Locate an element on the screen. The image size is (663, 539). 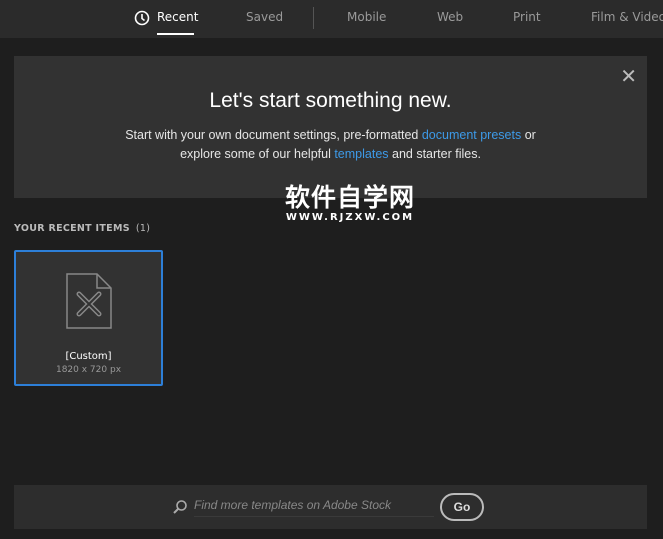
document-presets-link: document presets is located at coordinates (471, 135).